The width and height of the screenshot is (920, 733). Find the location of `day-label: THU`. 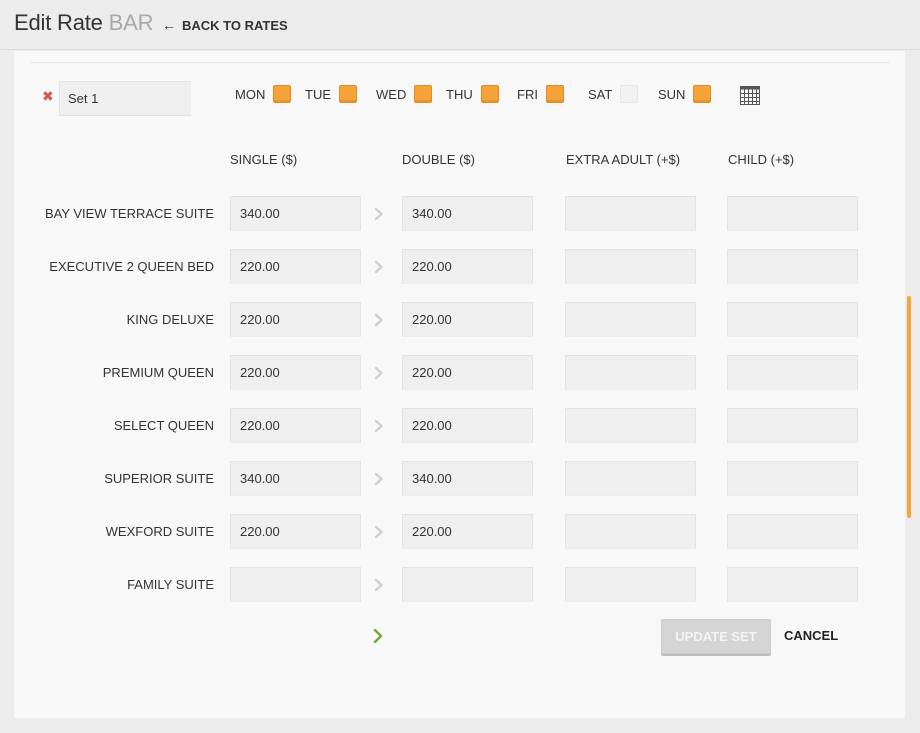

day-label: THU is located at coordinates (459, 94).